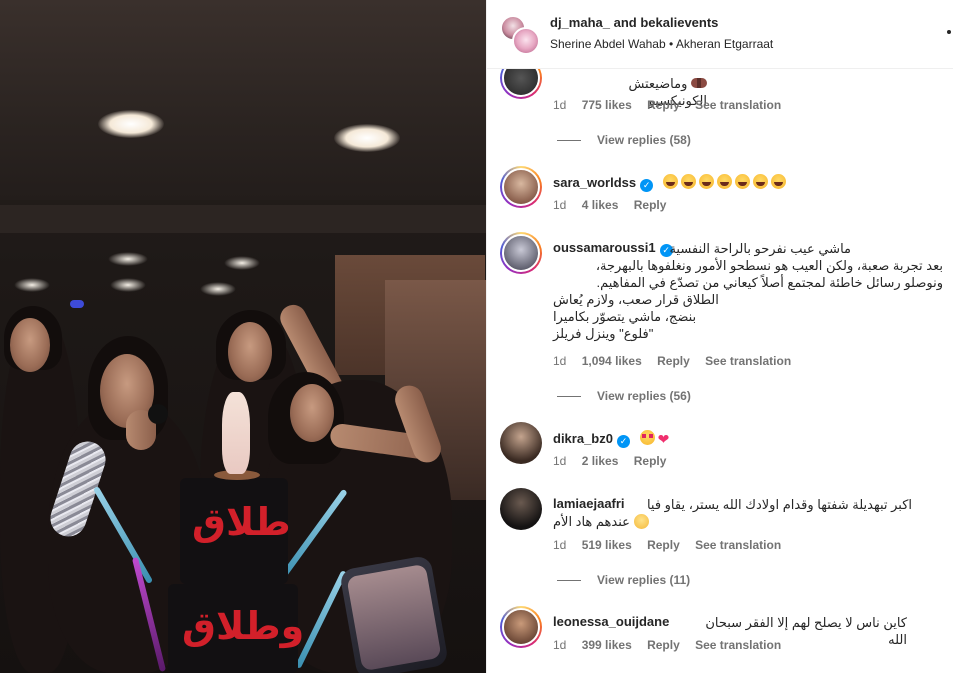 This screenshot has width=953, height=673. Describe the element at coordinates (243, 626) in the screenshot. I see `cake-text-bottom: وطلاق` at that location.